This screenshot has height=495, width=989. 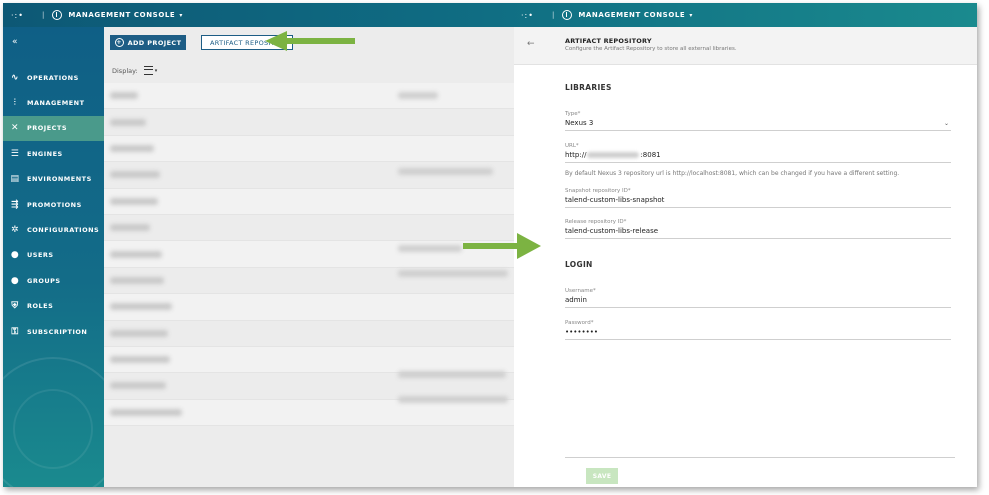 What do you see at coordinates (57, 15) in the screenshot?
I see `console-icon` at bounding box center [57, 15].